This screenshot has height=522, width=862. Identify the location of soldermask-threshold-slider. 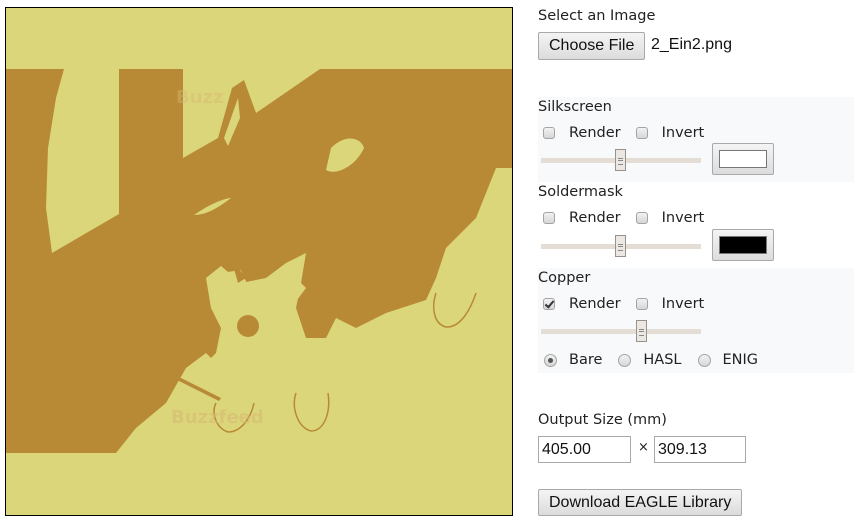
(621, 246).